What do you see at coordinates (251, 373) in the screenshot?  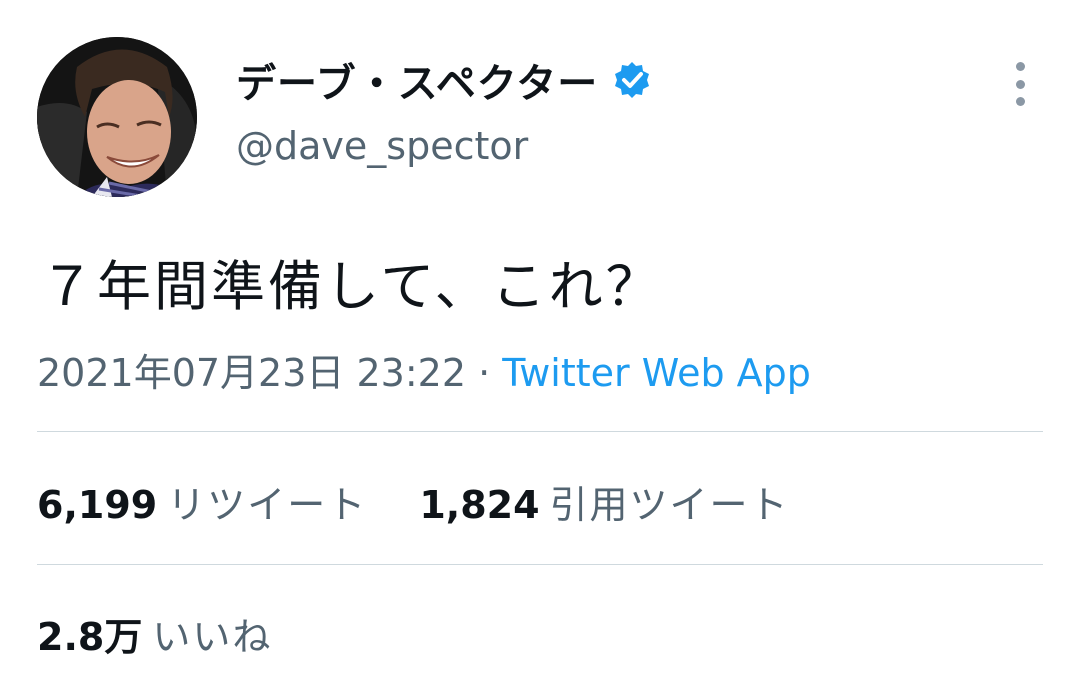 I see `tweet-timestamp: 2021年07月23日 23:22` at bounding box center [251, 373].